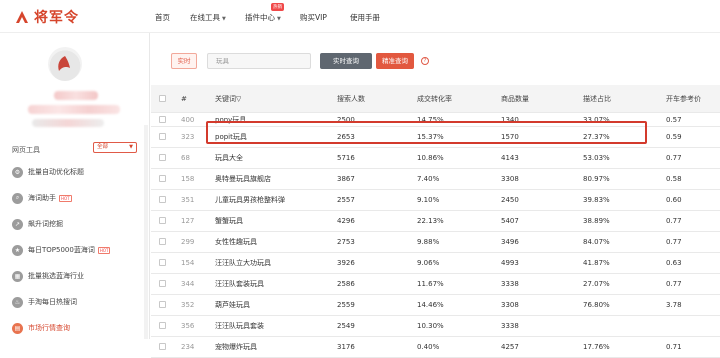  What do you see at coordinates (515, 98) in the screenshot?
I see `column-header-goods: 商品数量` at bounding box center [515, 98].